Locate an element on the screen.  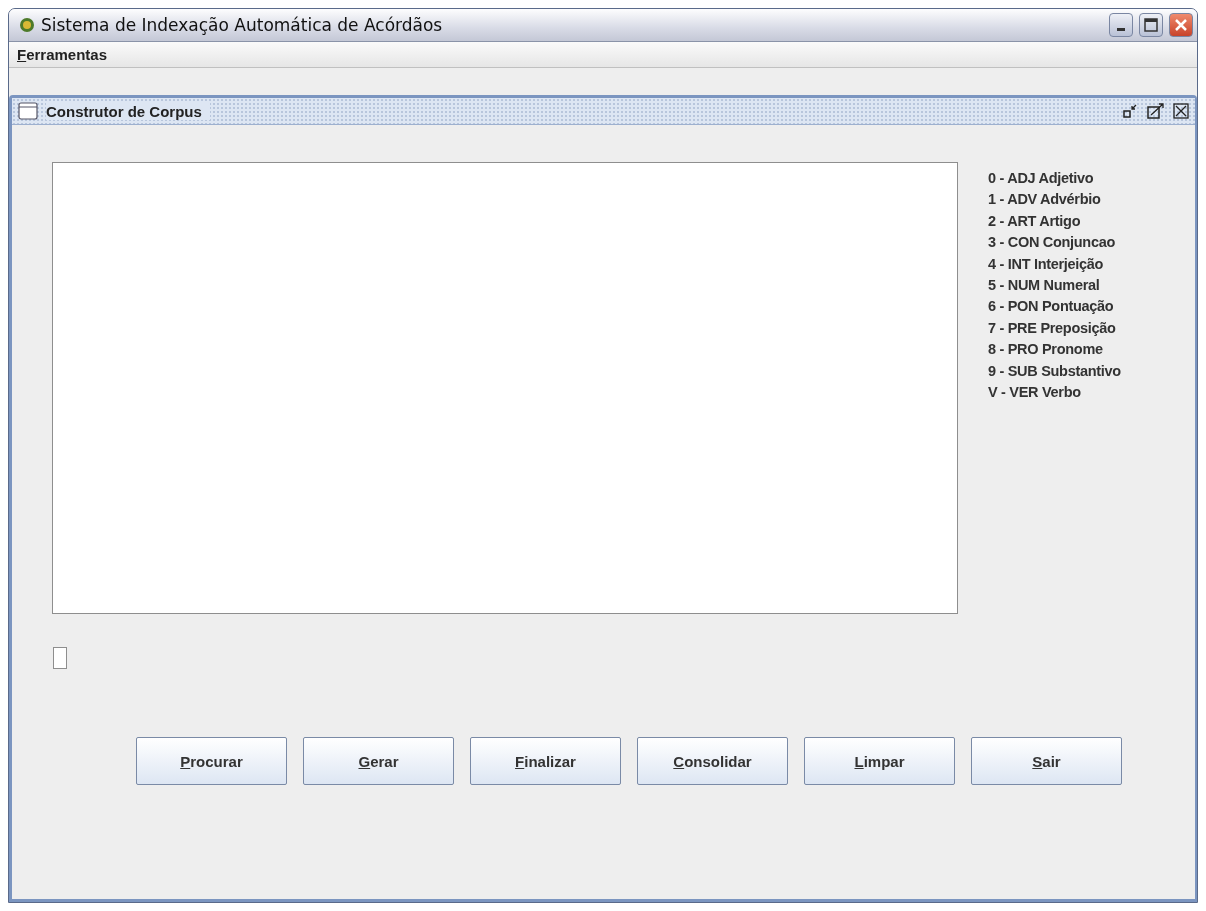
menu-item: Ferramentas is located at coordinates (62, 54).